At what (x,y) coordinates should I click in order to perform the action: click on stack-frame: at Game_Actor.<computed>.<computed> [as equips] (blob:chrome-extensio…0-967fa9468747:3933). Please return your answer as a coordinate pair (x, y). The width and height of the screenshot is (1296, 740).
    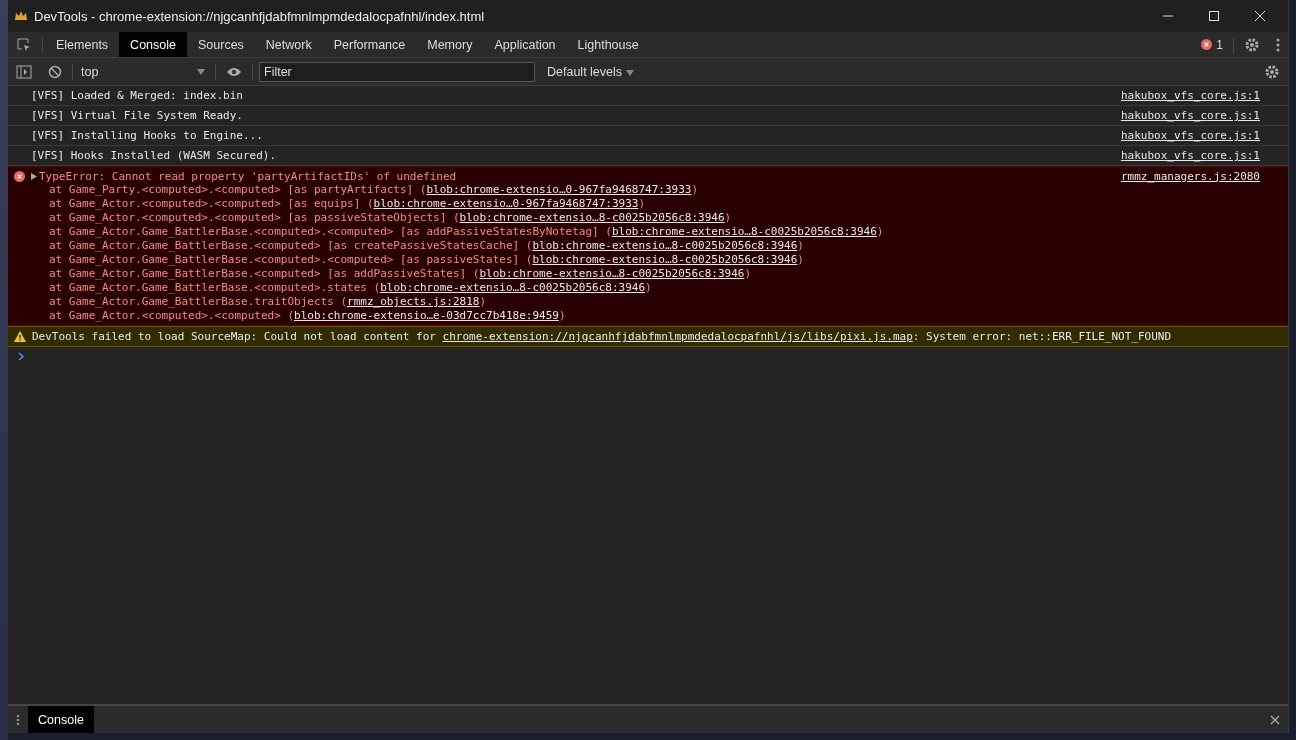
    Looking at the image, I should click on (645, 204).